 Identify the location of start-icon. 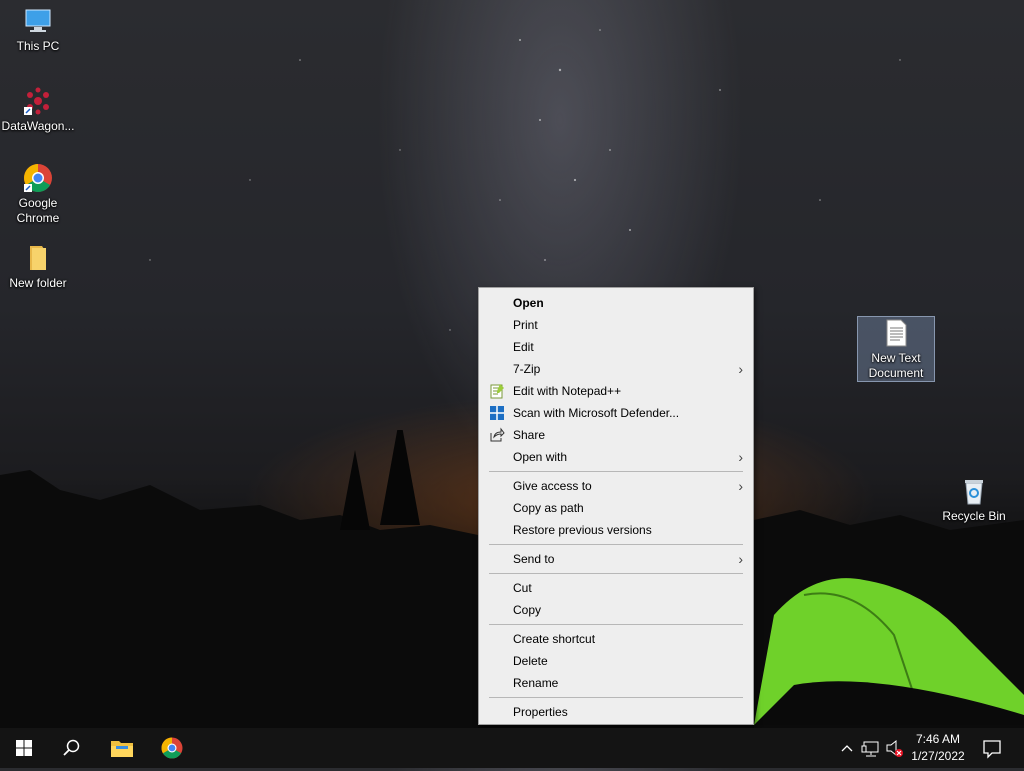
(24, 748).